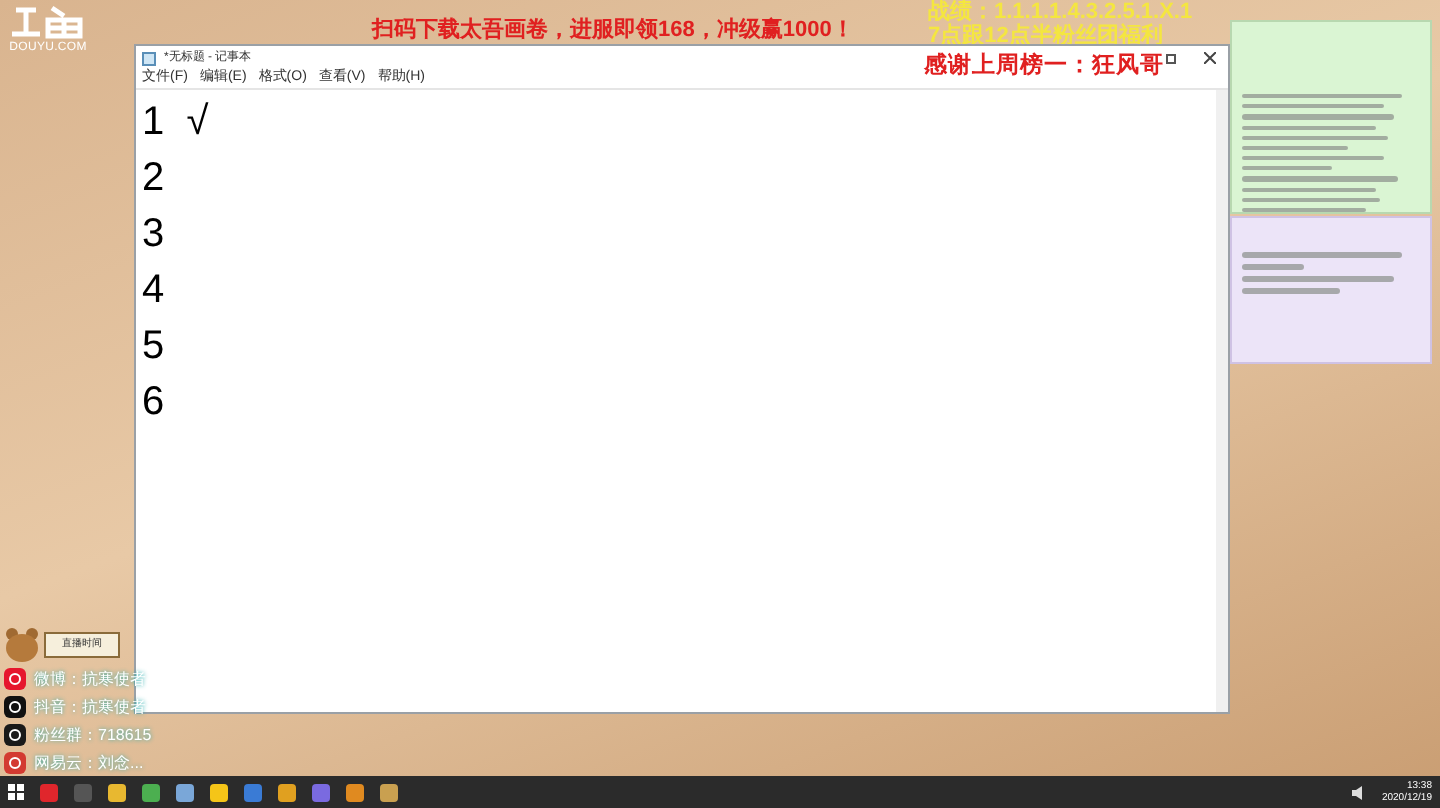  What do you see at coordinates (1171, 58) in the screenshot?
I see `maximize-button` at bounding box center [1171, 58].